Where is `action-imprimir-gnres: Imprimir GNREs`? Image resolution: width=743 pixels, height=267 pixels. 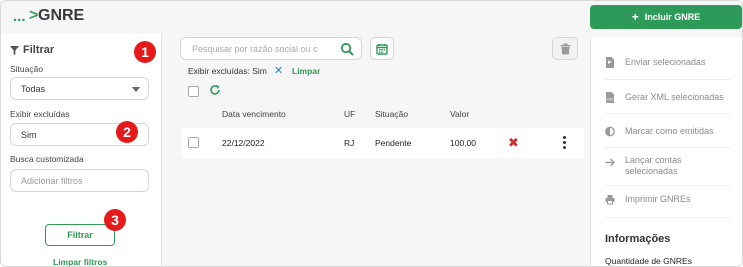
action-imprimir-gnres: Imprimir GNREs is located at coordinates (648, 199).